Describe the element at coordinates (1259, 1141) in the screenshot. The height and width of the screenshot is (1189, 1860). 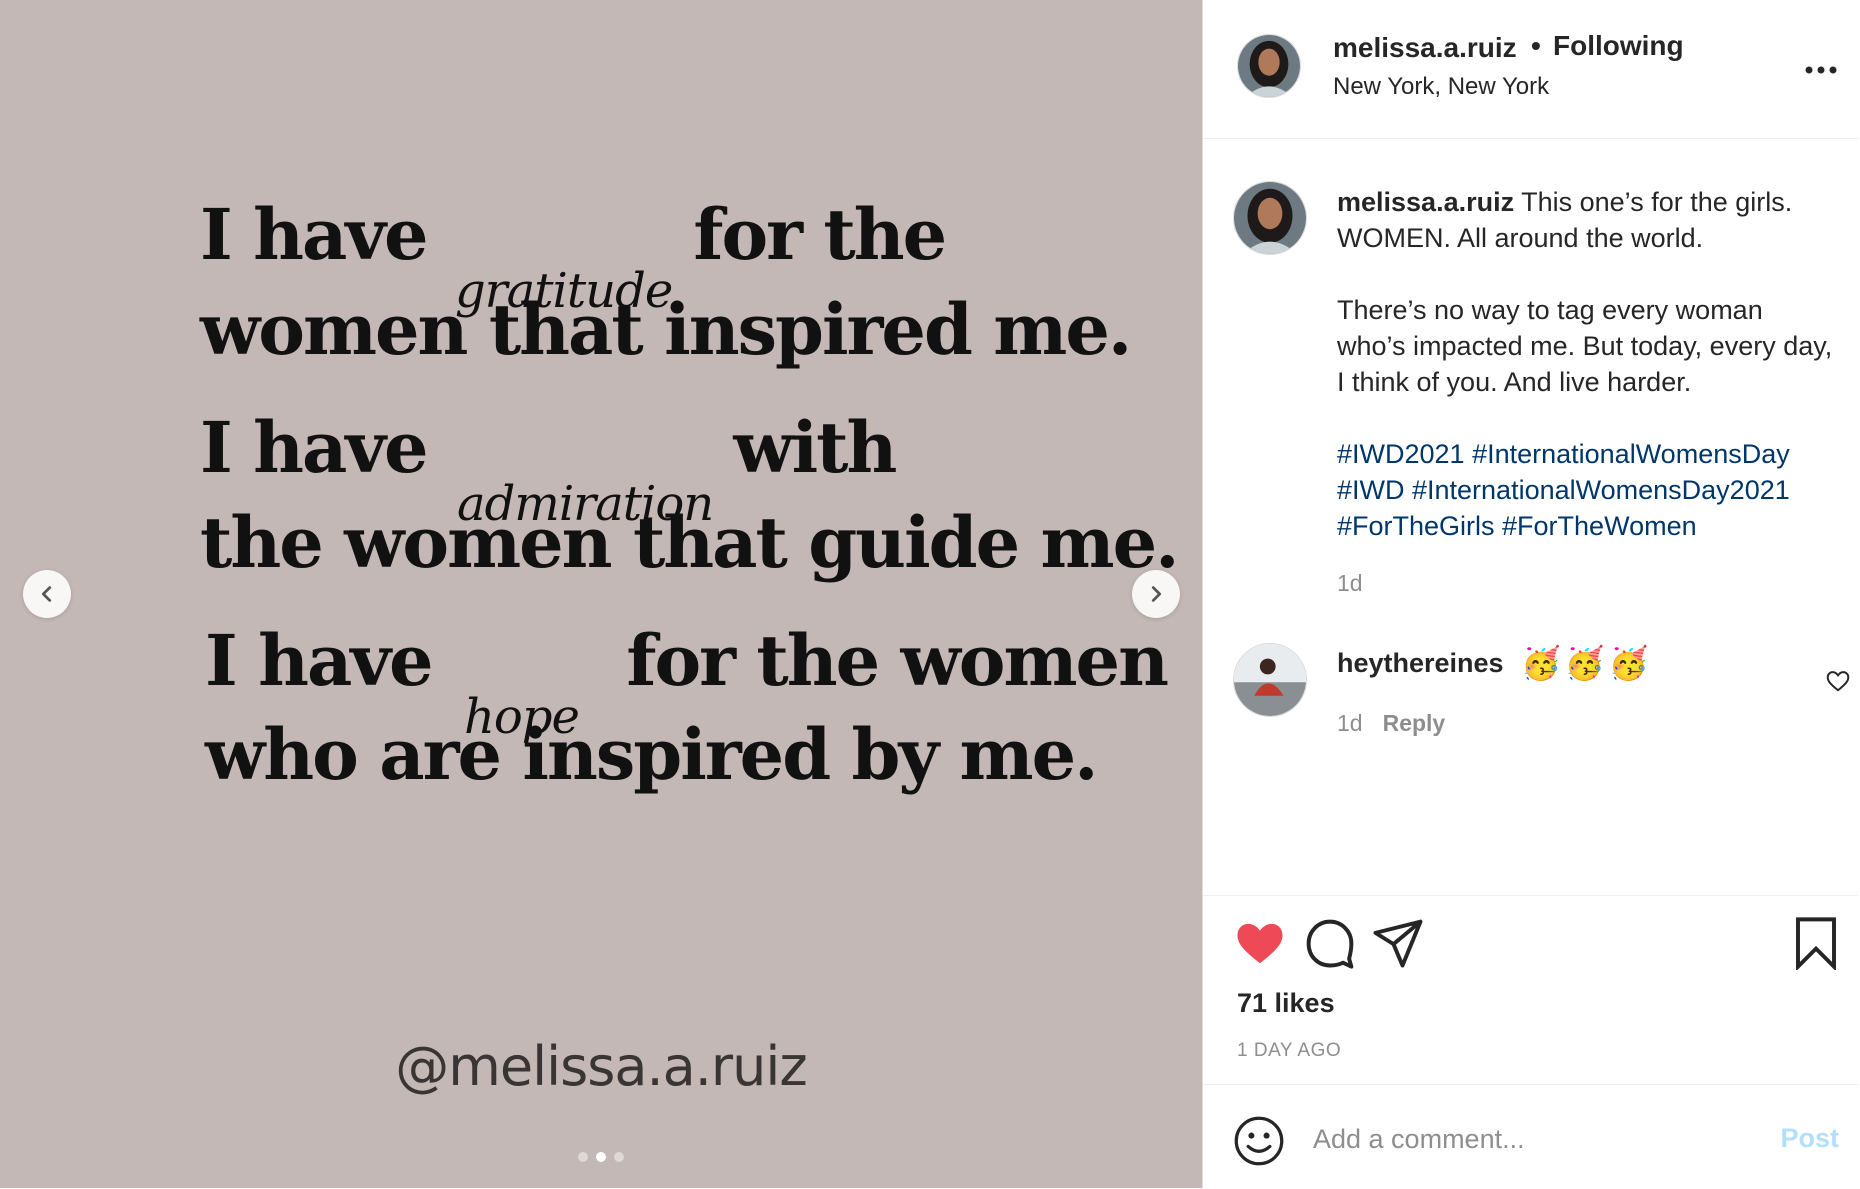
I see `emoji-icon` at that location.